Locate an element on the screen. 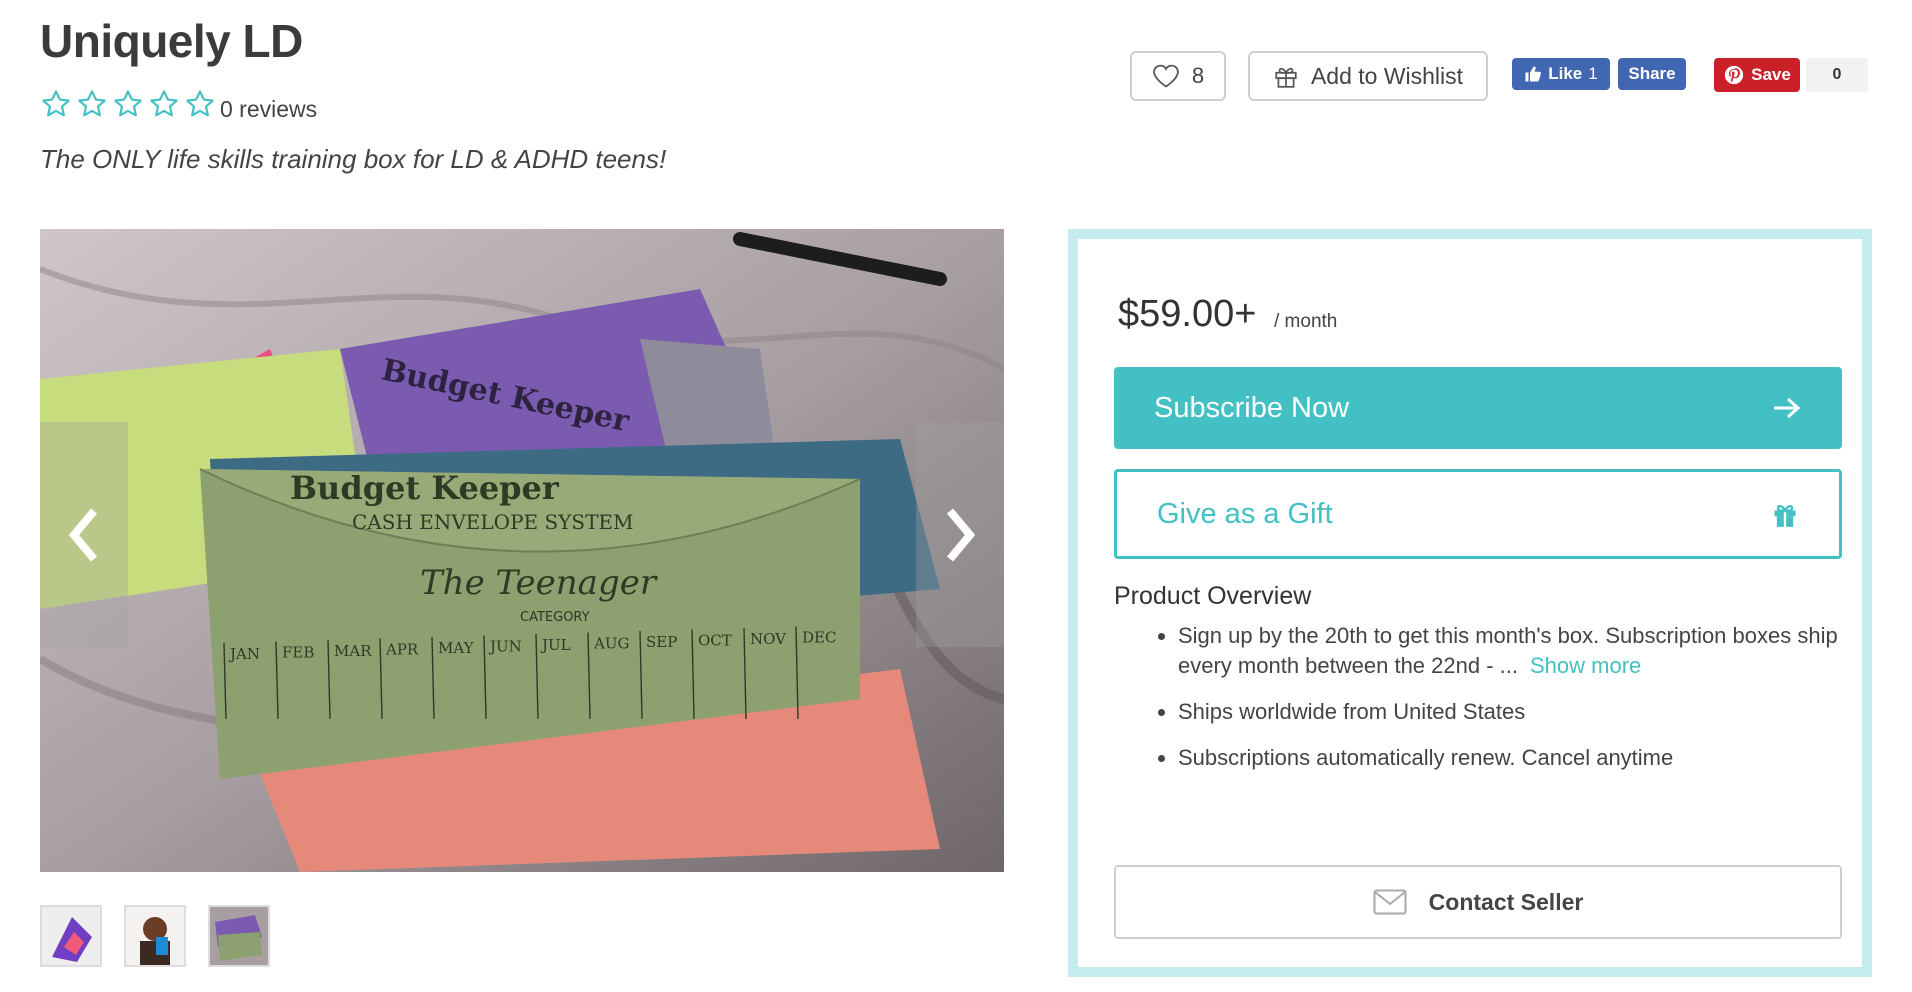 The height and width of the screenshot is (992, 1912). chevron-right-icon is located at coordinates (961, 534).